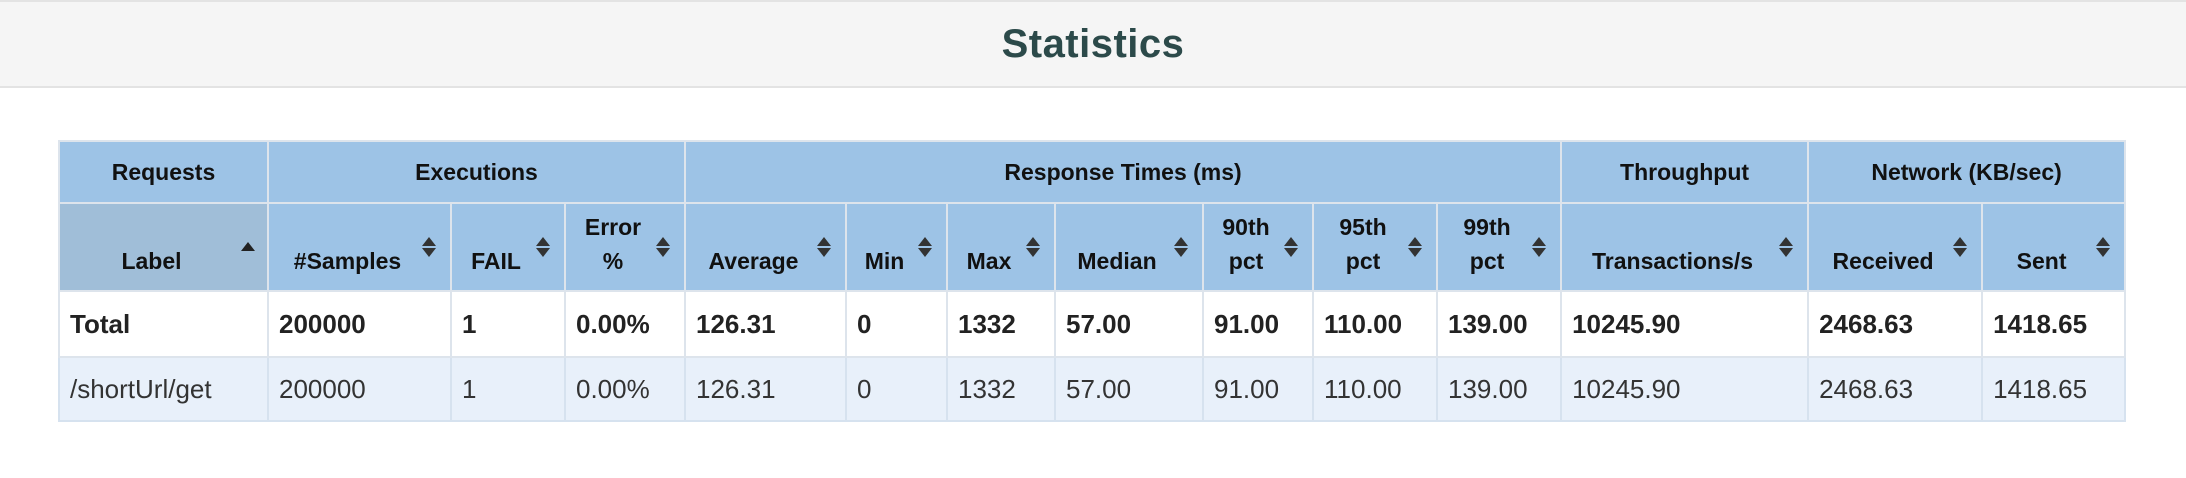  I want to click on column-header-label: Label, so click(163, 247).